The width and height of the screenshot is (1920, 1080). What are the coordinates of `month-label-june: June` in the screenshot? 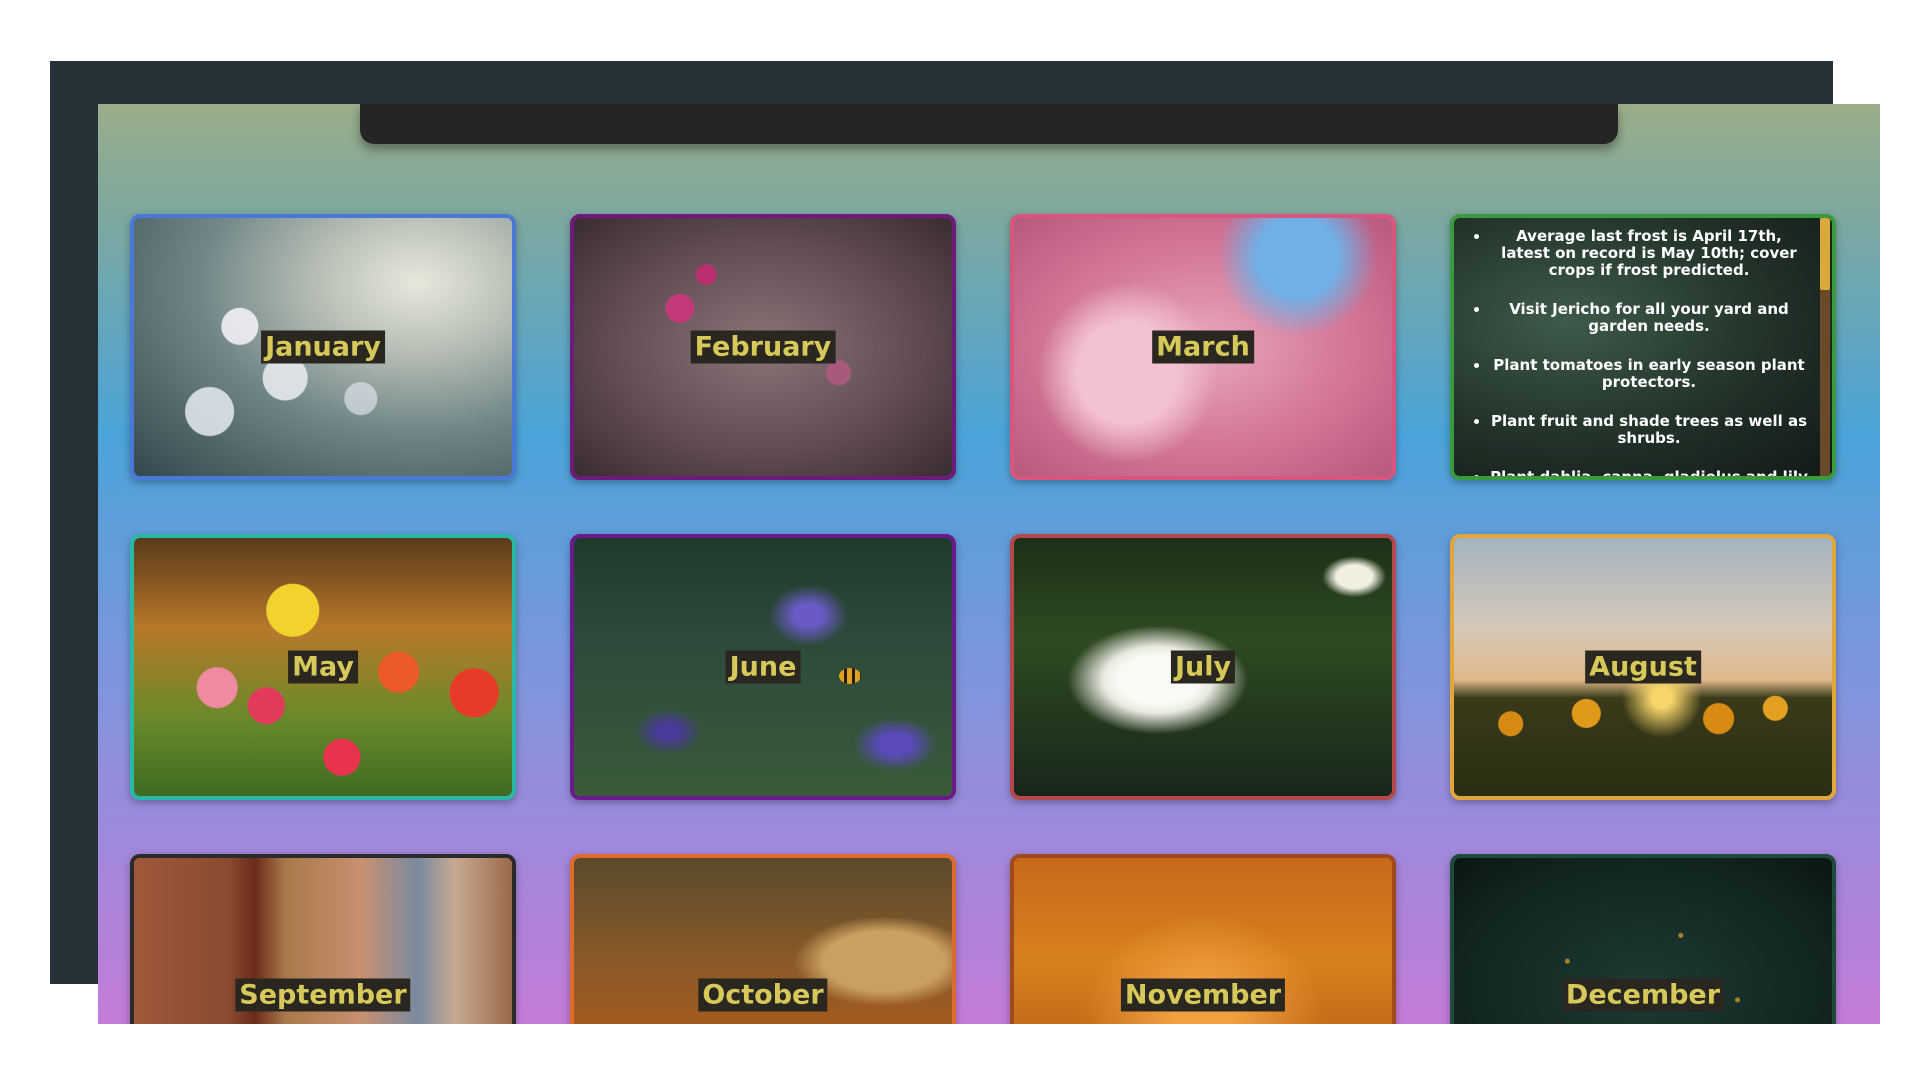 It's located at (763, 667).